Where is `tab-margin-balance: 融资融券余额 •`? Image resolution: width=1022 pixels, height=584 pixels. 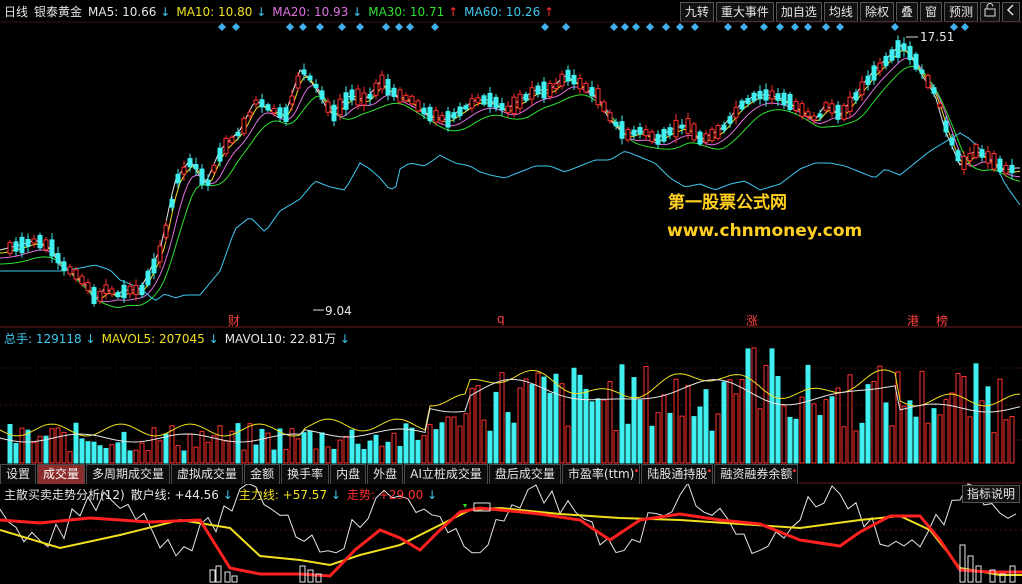 tab-margin-balance: 融资融券余额 • is located at coordinates (756, 474).